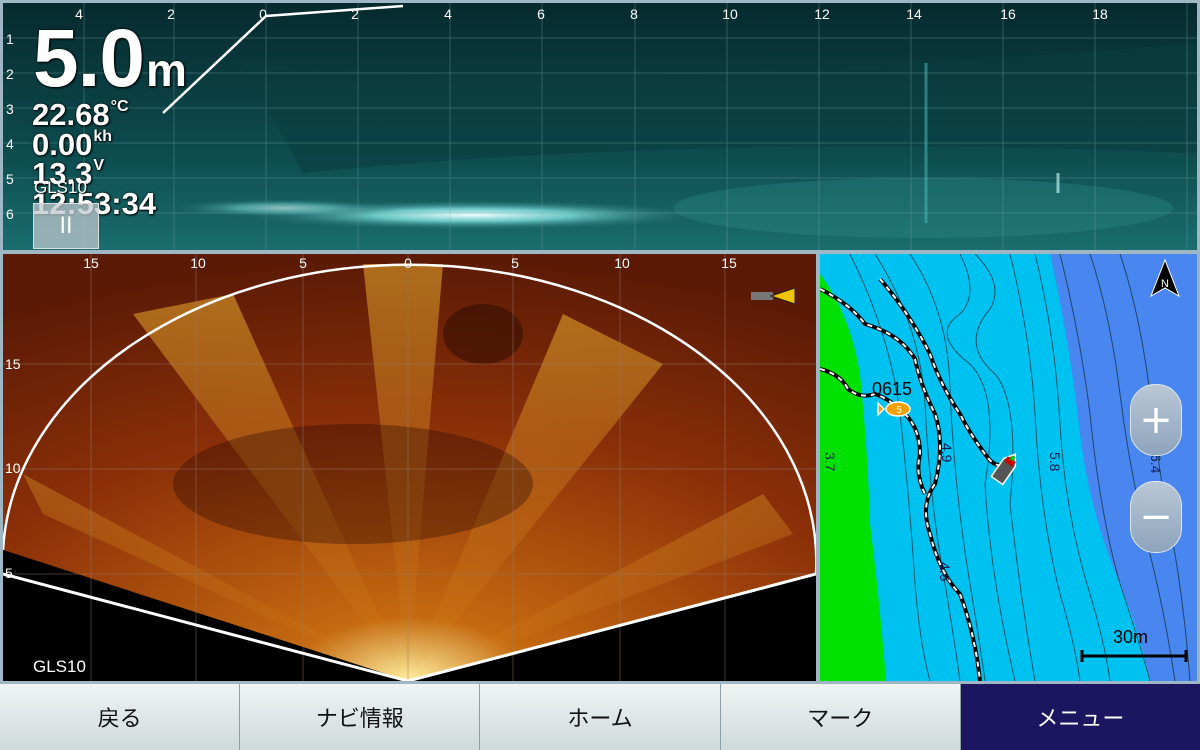 Image resolution: width=1200 pixels, height=750 pixels. I want to click on x-tick: 4, so click(448, 14).